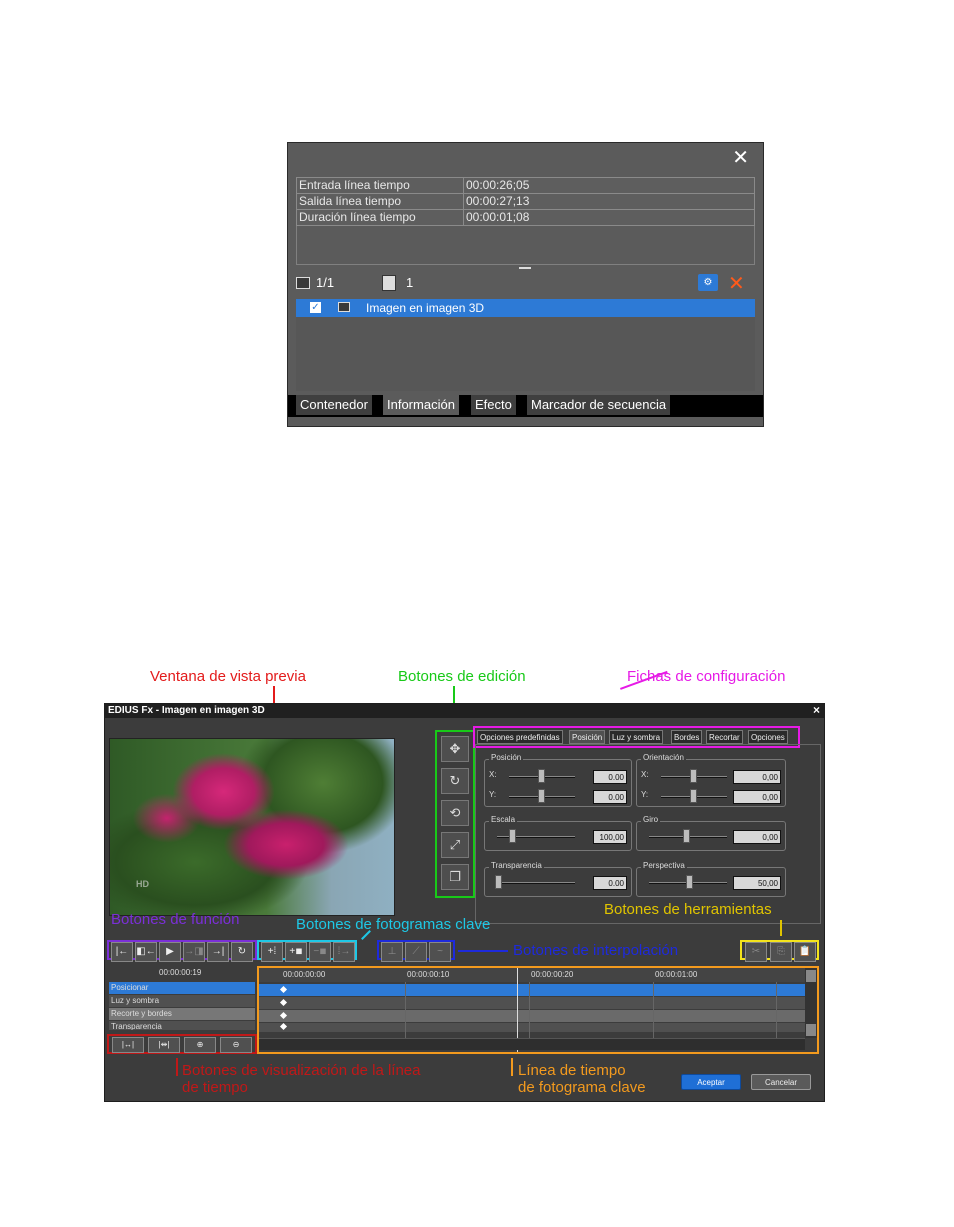  I want to click on tab-luz-sombra: Luz y sombra, so click(636, 737).